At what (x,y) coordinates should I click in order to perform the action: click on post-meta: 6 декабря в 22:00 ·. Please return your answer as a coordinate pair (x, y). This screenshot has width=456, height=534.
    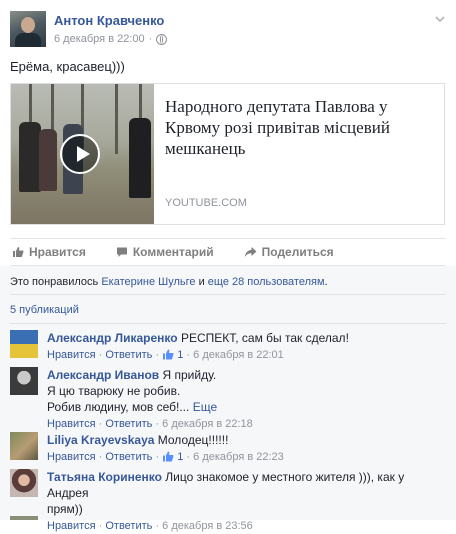
    Looking at the image, I should click on (111, 39).